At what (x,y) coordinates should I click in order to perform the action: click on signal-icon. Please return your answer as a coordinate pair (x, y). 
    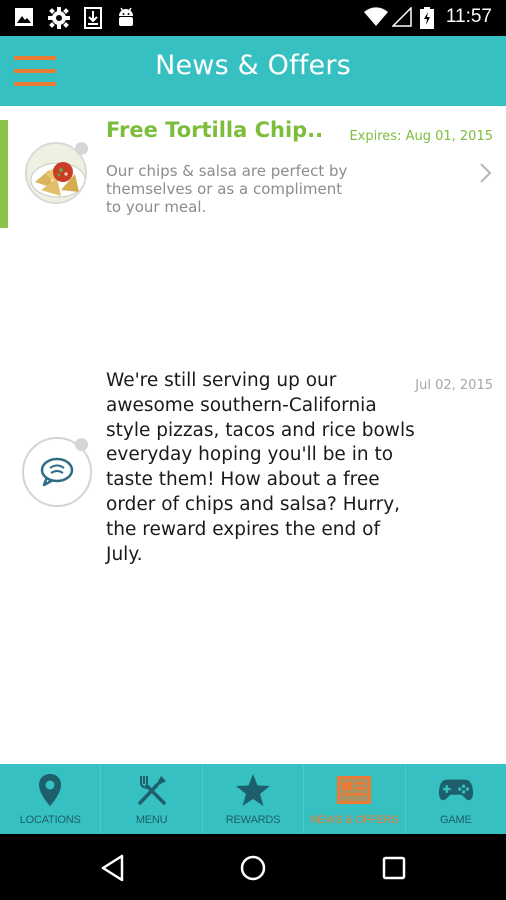
    Looking at the image, I should click on (401, 18).